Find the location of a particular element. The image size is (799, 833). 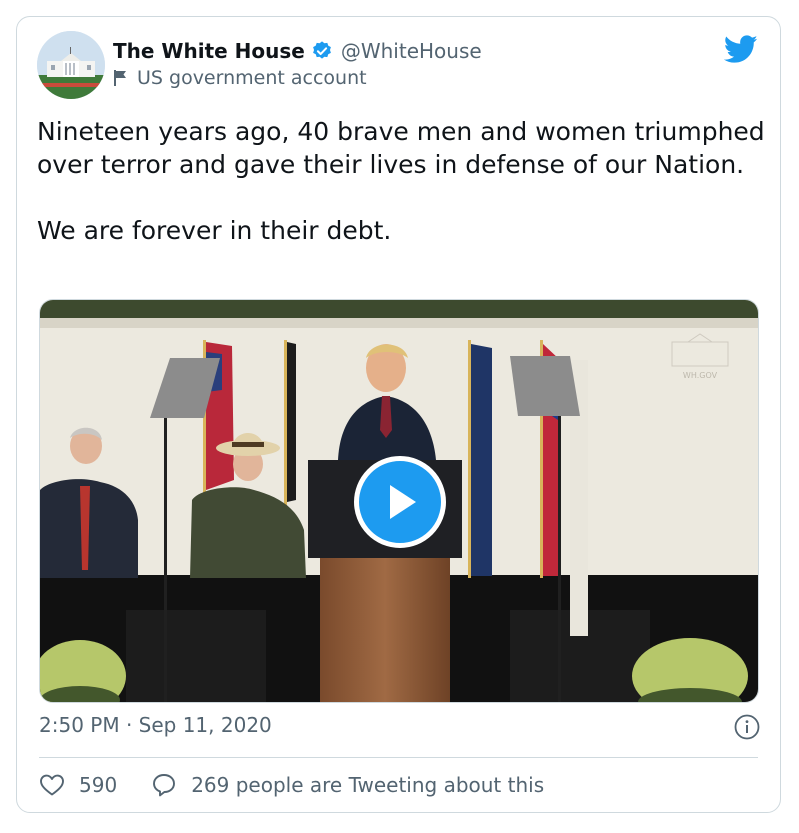

author-handle: @WhiteHouse is located at coordinates (411, 51).